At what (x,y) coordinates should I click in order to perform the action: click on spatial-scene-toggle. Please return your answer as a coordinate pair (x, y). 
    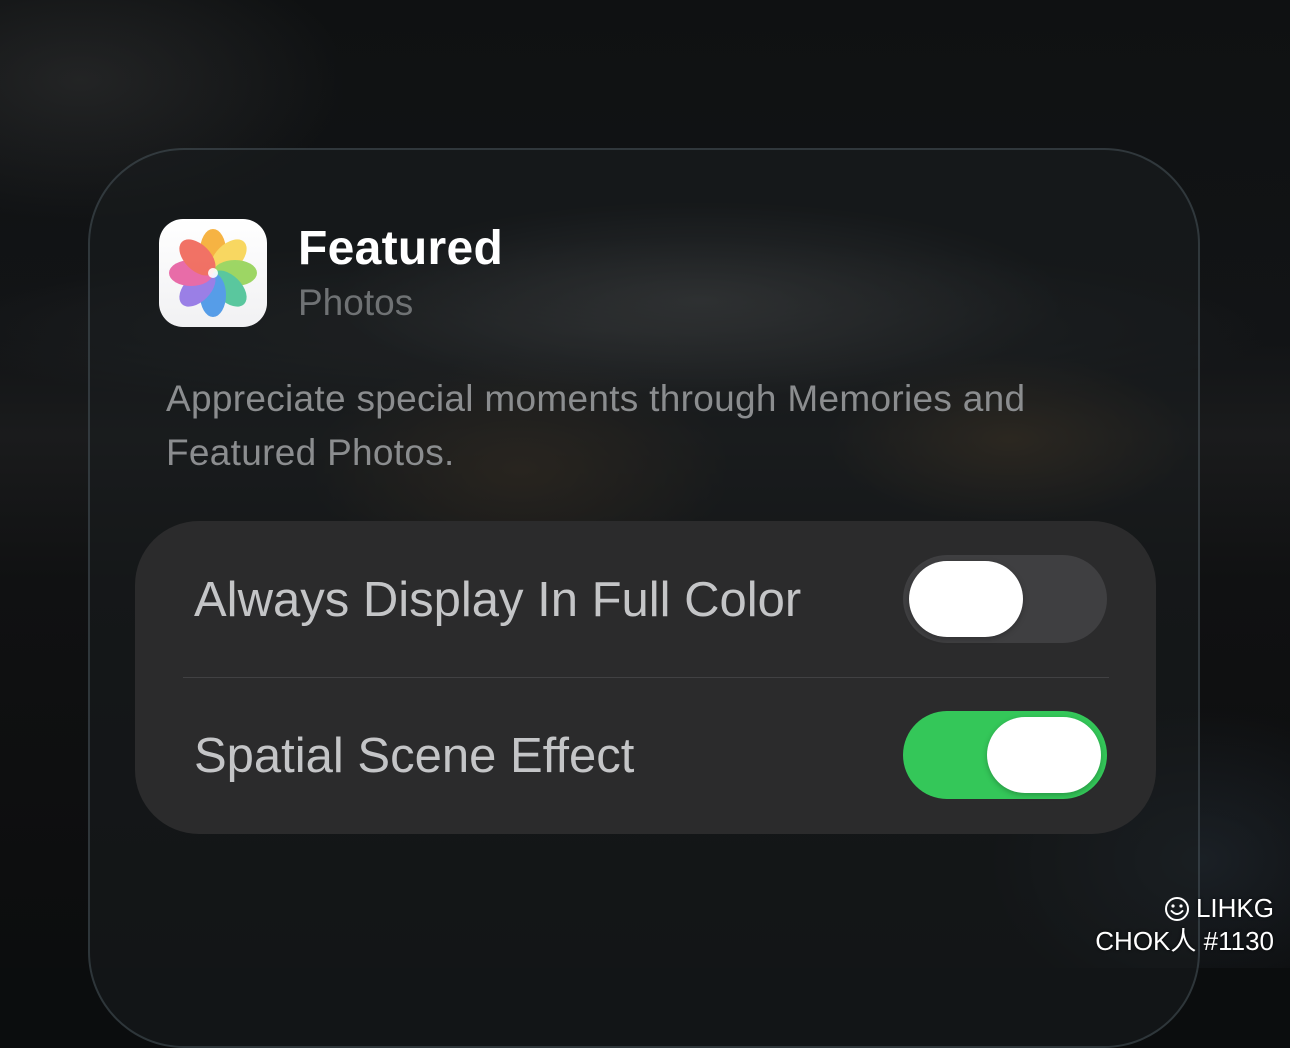
    Looking at the image, I should click on (1005, 755).